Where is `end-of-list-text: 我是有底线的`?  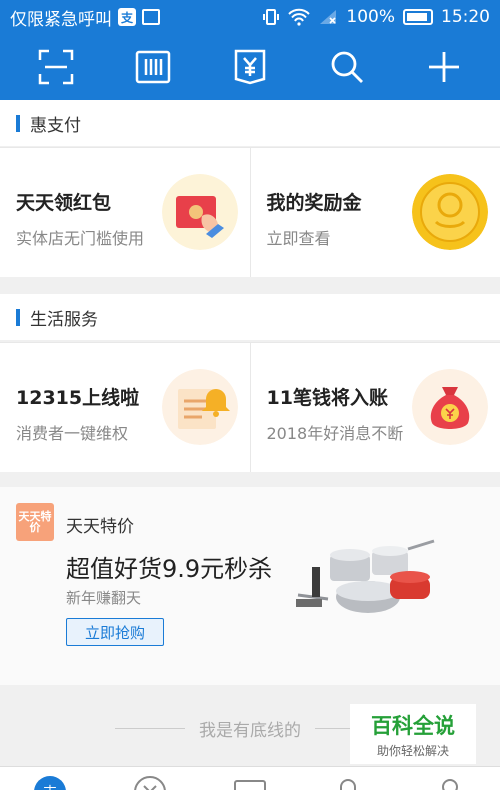 end-of-list-text: 我是有底线的 is located at coordinates (250, 730).